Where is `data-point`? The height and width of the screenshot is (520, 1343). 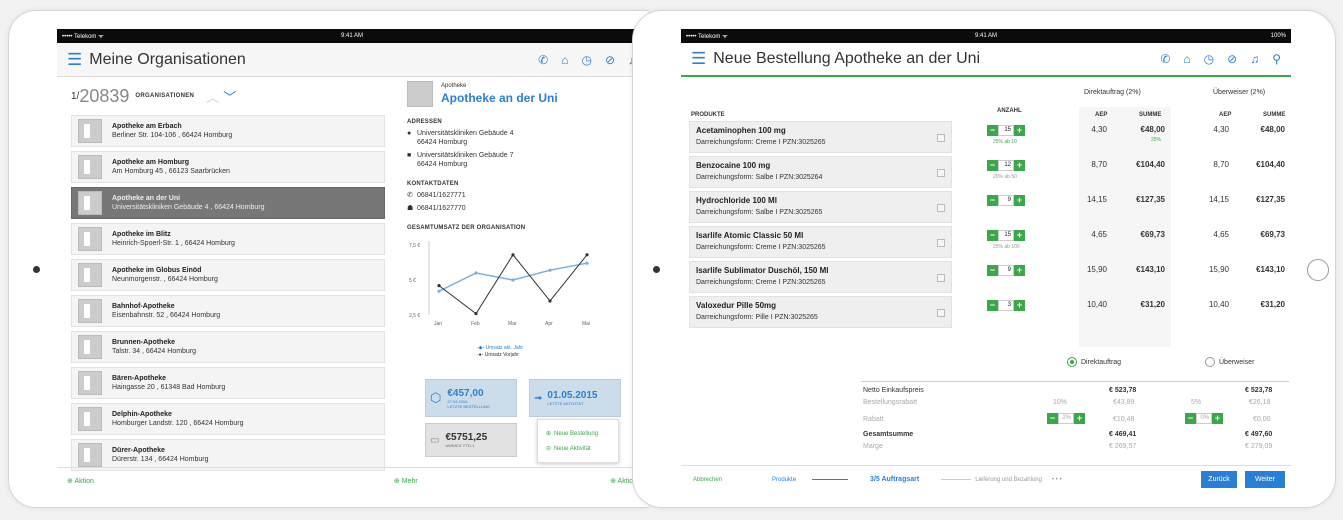
data-point is located at coordinates (587, 263).